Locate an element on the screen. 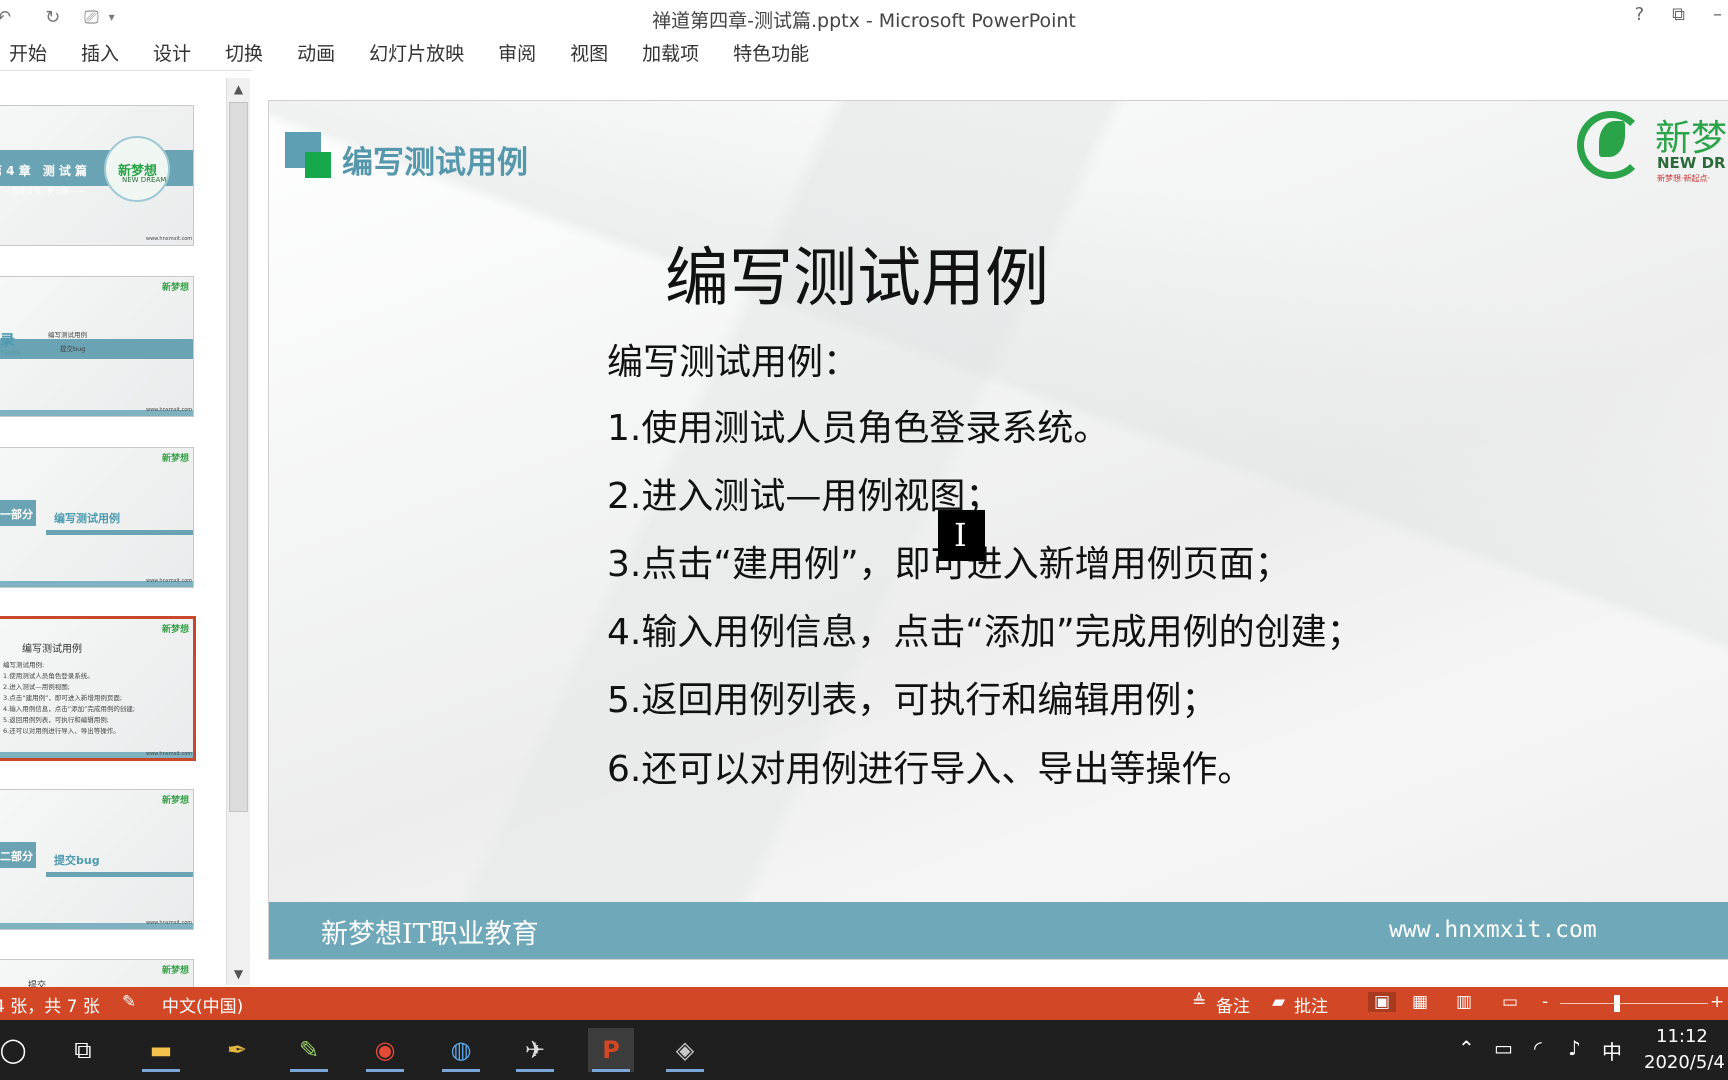  clock-time: 11:12 is located at coordinates (1682, 1036).